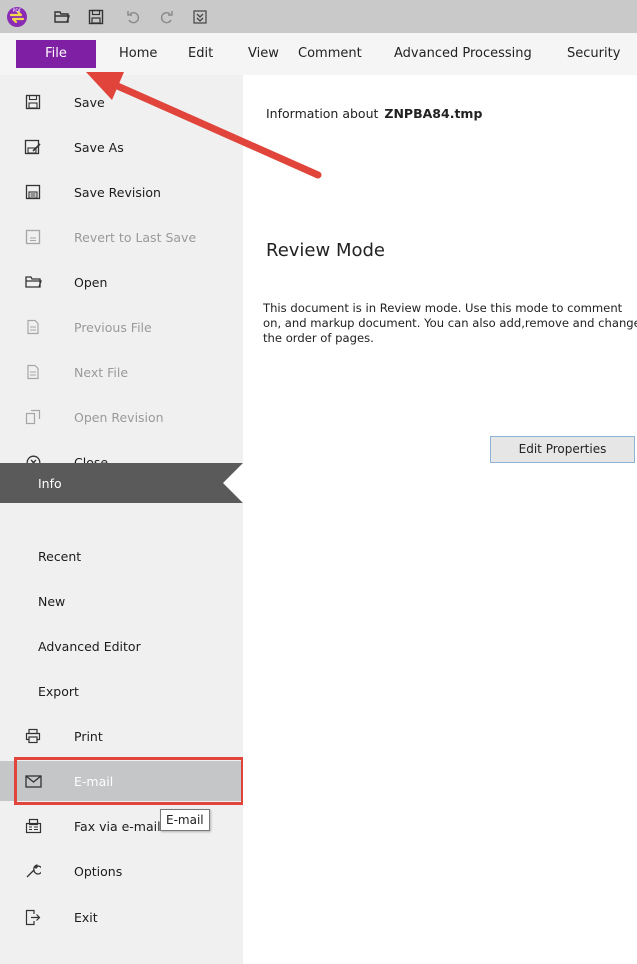 The height and width of the screenshot is (964, 637). I want to click on menu-item-info: Info, so click(121, 483).